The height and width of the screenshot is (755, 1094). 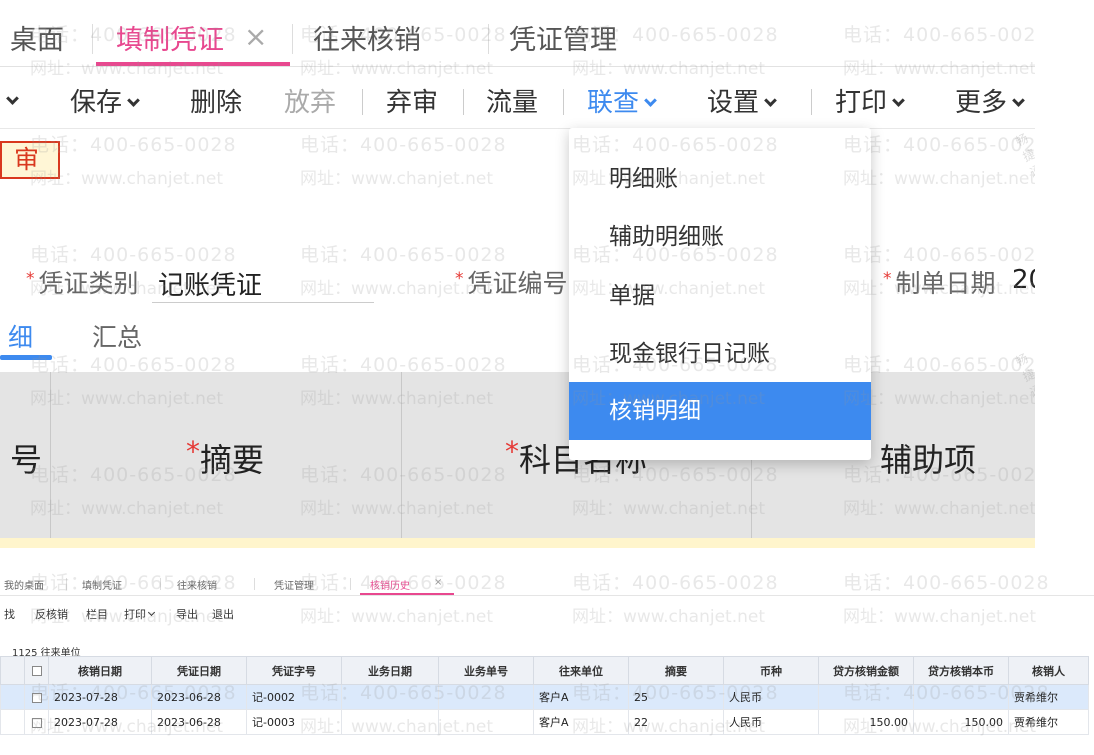 I want to click on voucher-number-label-text: 凭证编号, so click(x=517, y=283).